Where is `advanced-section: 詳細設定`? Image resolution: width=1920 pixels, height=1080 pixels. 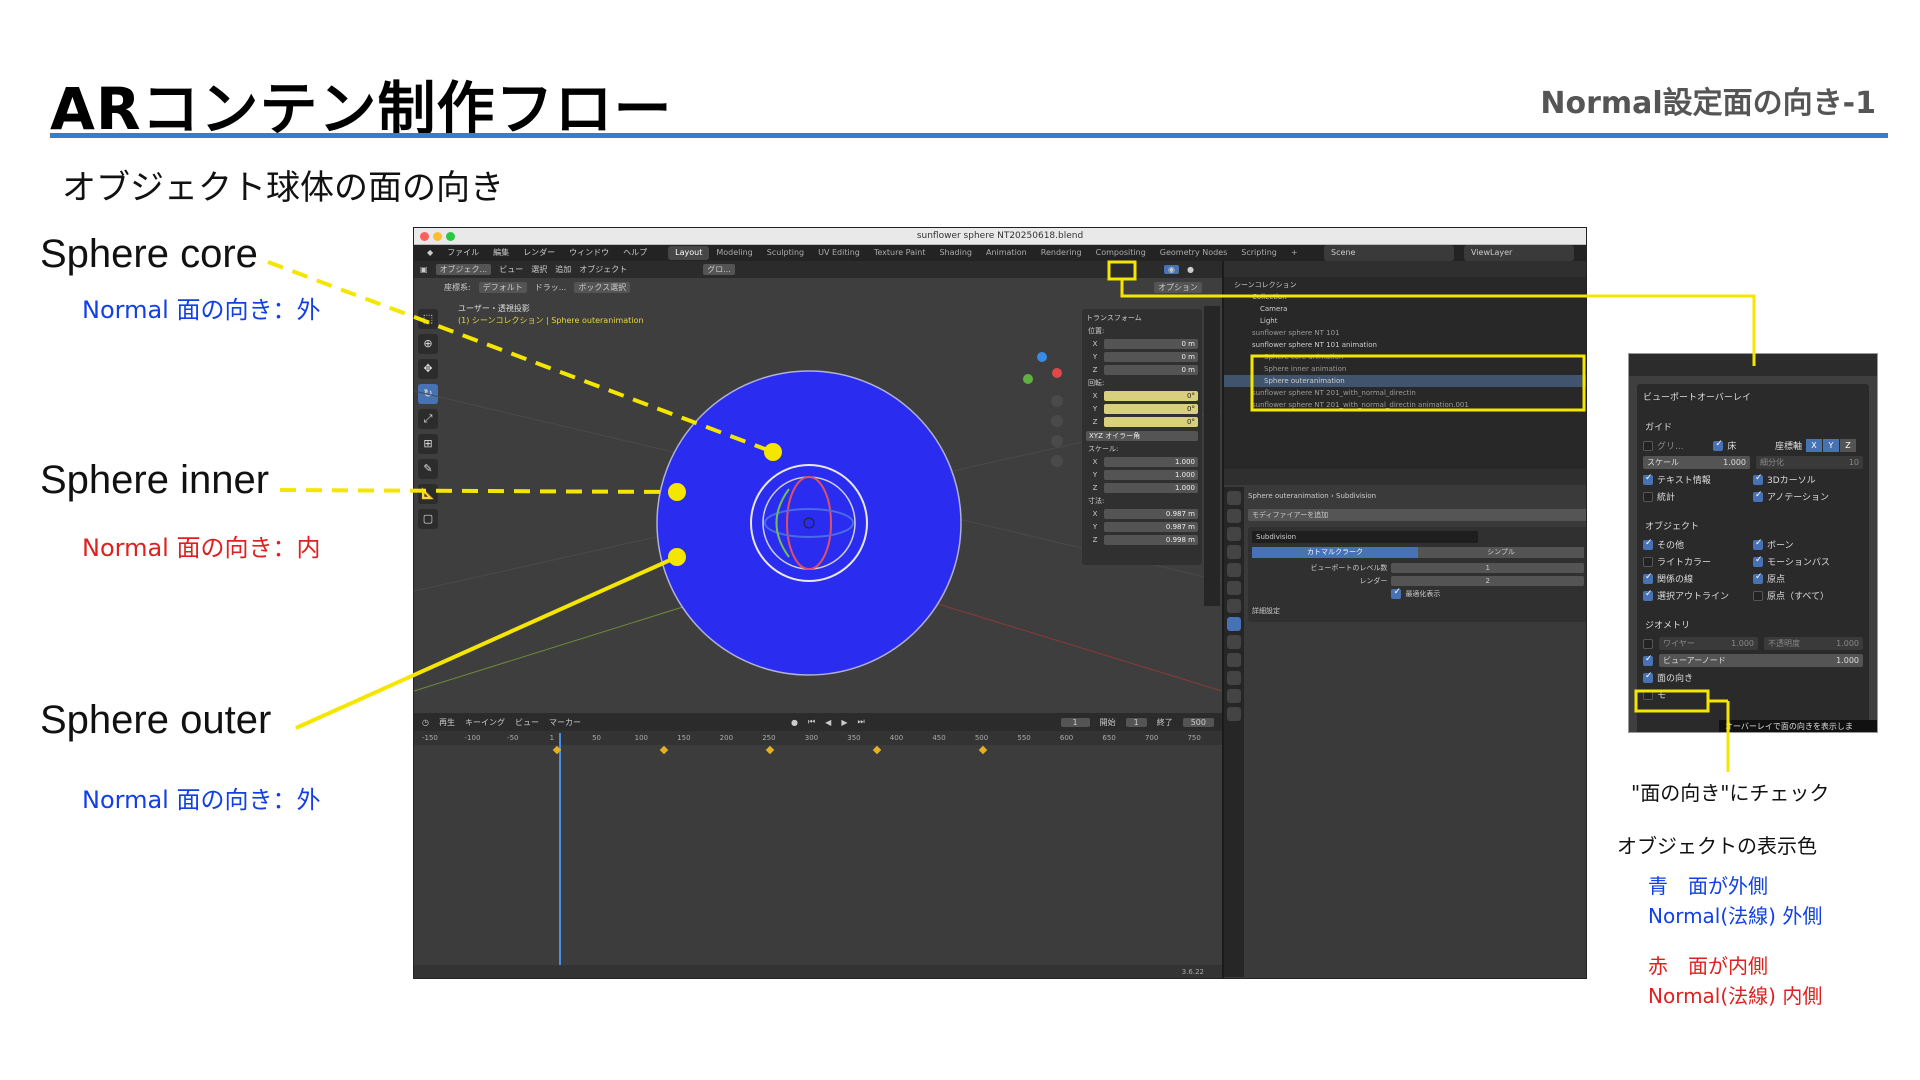 advanced-section: 詳細設定 is located at coordinates (1266, 611).